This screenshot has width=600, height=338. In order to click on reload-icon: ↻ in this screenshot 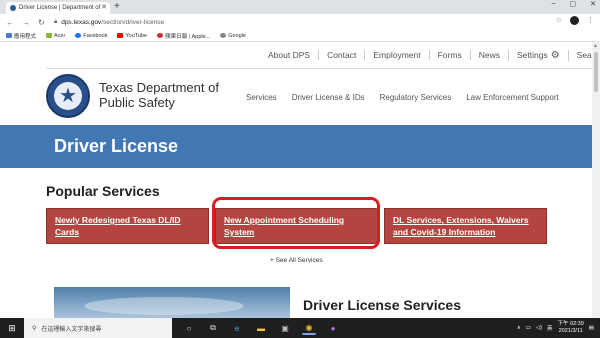, I will do `click(41, 22)`.